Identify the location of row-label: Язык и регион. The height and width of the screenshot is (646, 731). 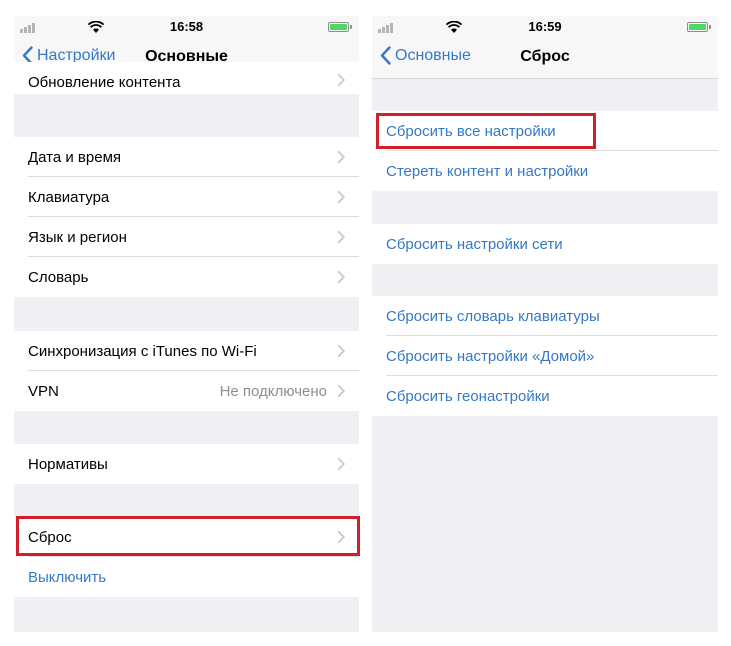
(77, 237).